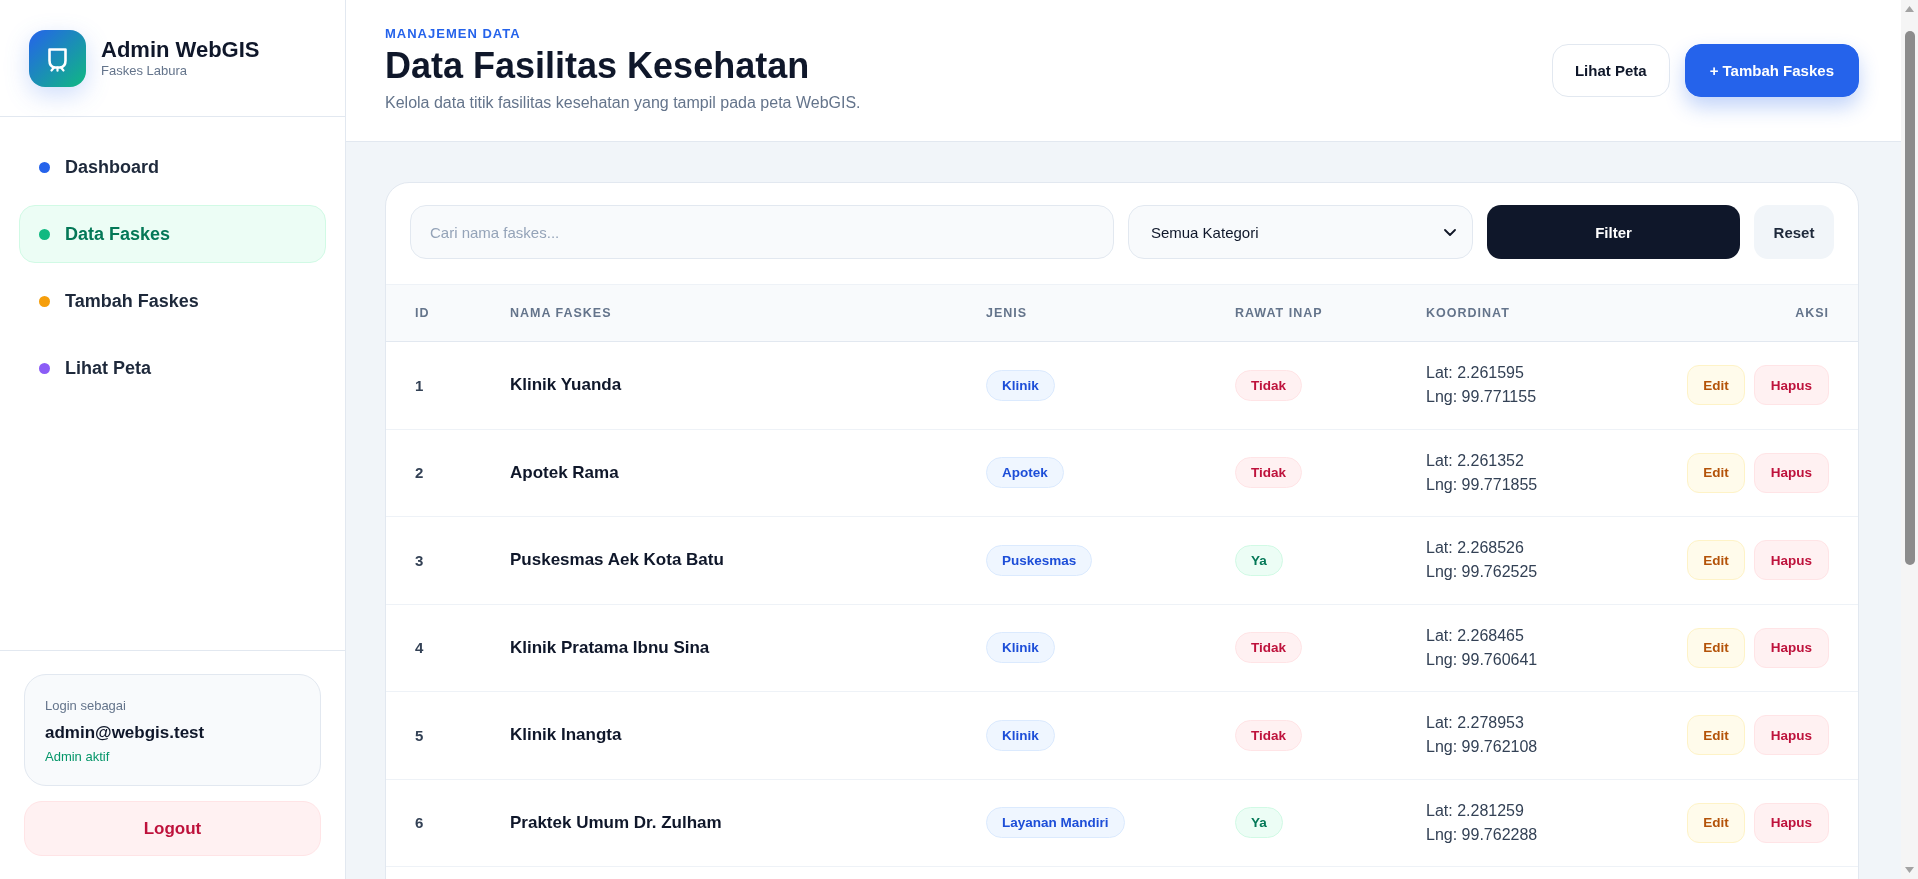 The image size is (1918, 879). Describe the element at coordinates (1613, 232) in the screenshot. I see `filter-button: Filter` at that location.